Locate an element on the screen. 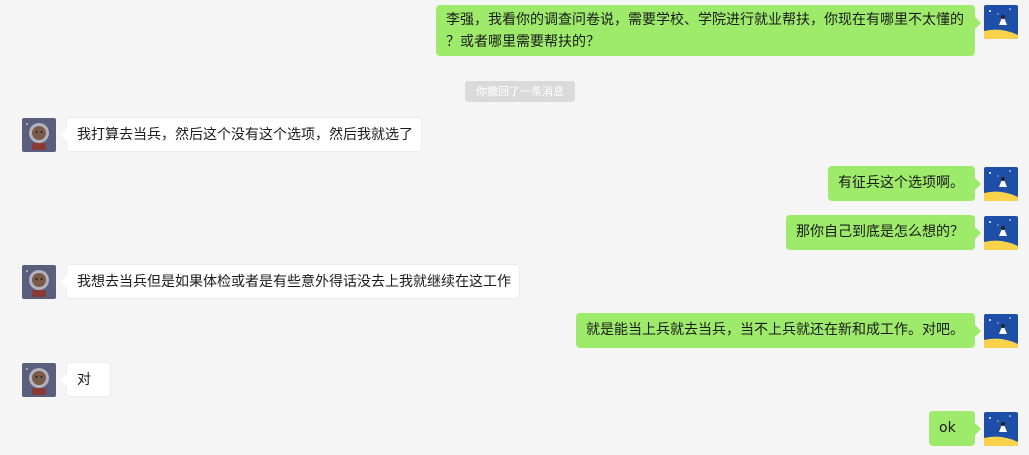  message-text: 对 is located at coordinates (84, 380).